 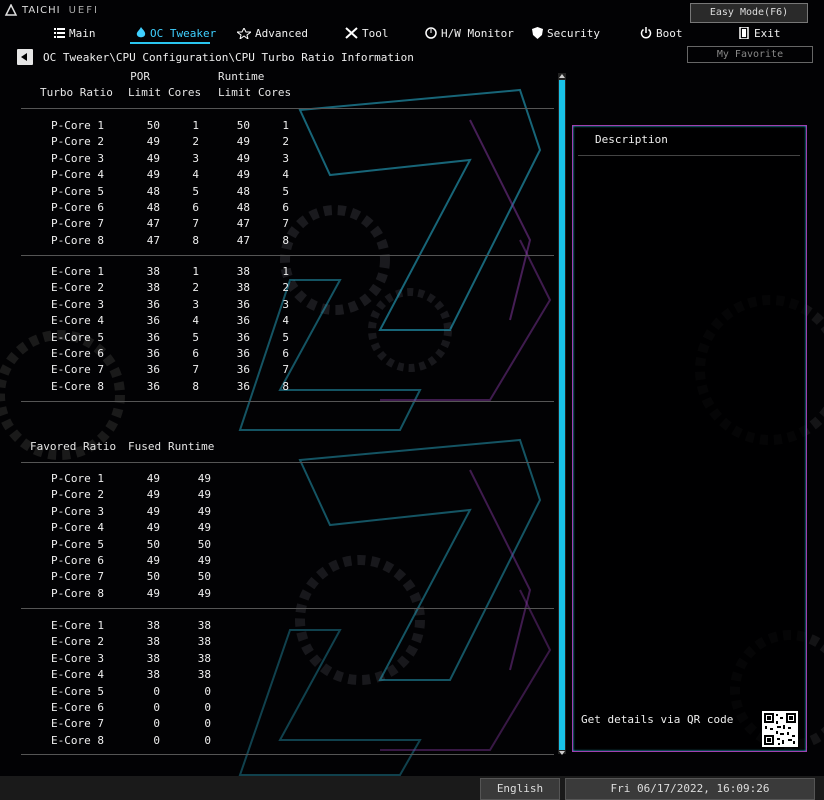 What do you see at coordinates (780, 729) in the screenshot?
I see `qr-code-icon` at bounding box center [780, 729].